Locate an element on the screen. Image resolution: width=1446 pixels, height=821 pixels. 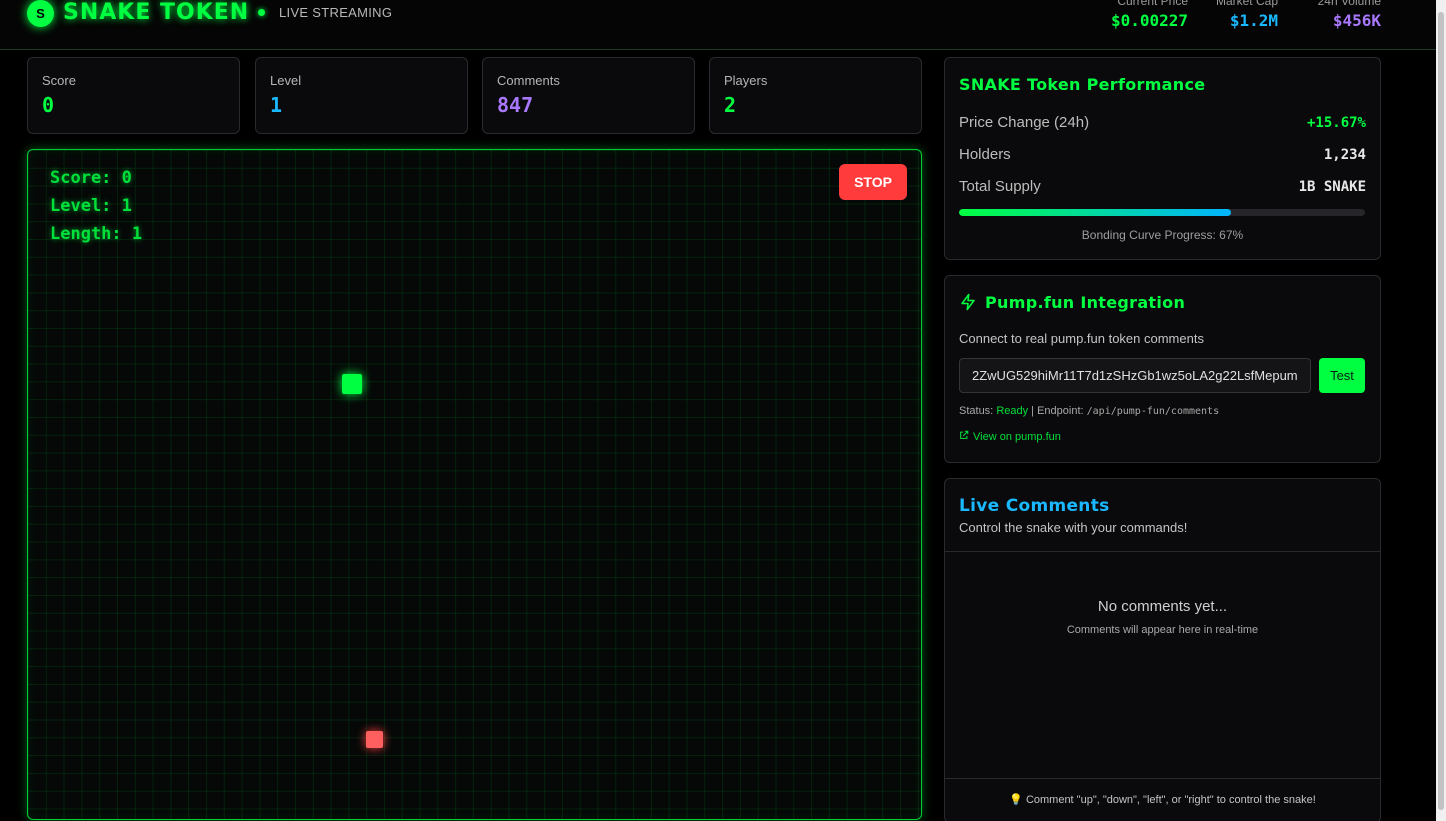
comments-footer-divider is located at coordinates (1162, 778).